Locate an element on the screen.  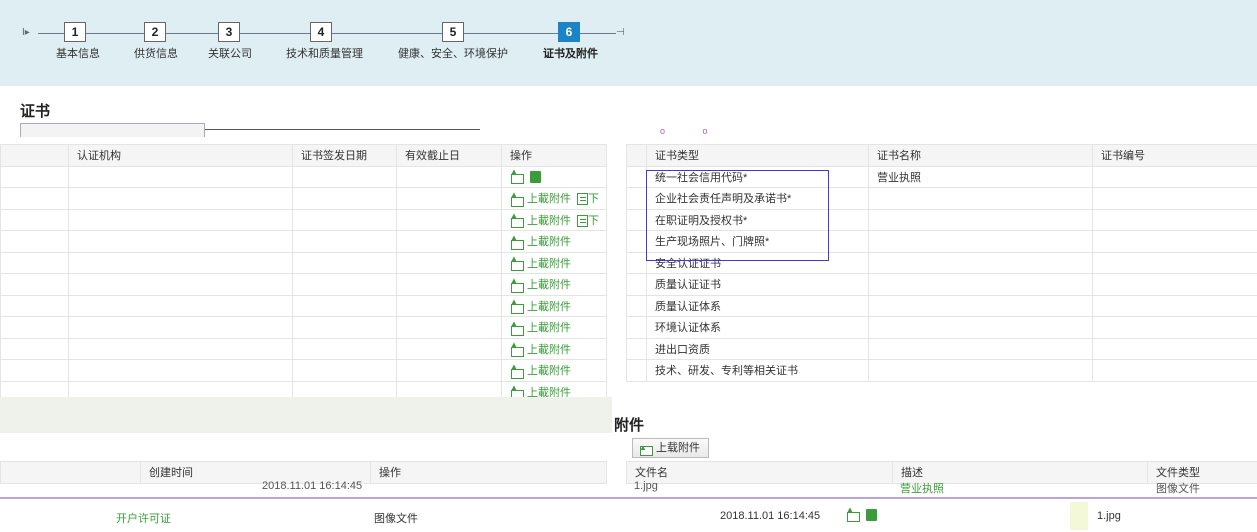
step-1-button: 1 is located at coordinates (75, 32).